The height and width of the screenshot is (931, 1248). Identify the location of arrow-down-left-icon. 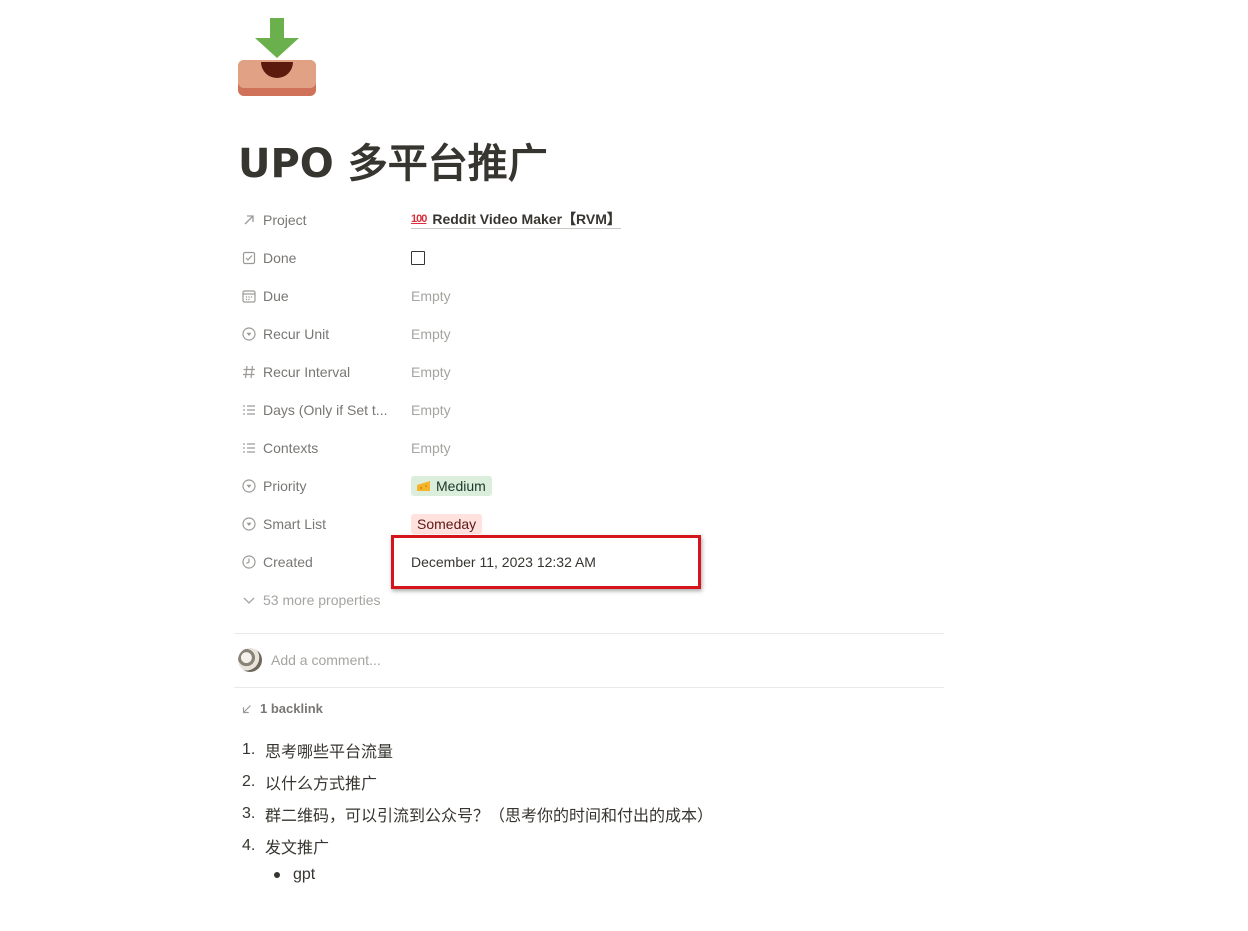
(246, 708).